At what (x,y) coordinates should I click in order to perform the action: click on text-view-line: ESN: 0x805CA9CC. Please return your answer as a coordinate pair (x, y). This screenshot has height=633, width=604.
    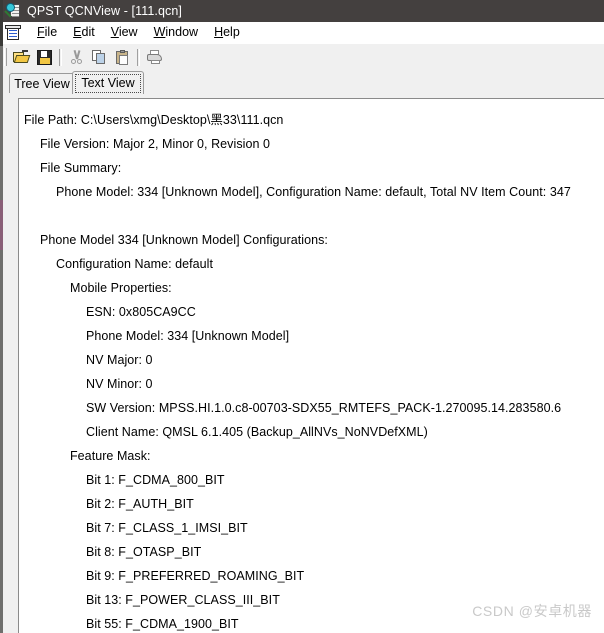
    Looking at the image, I should click on (141, 312).